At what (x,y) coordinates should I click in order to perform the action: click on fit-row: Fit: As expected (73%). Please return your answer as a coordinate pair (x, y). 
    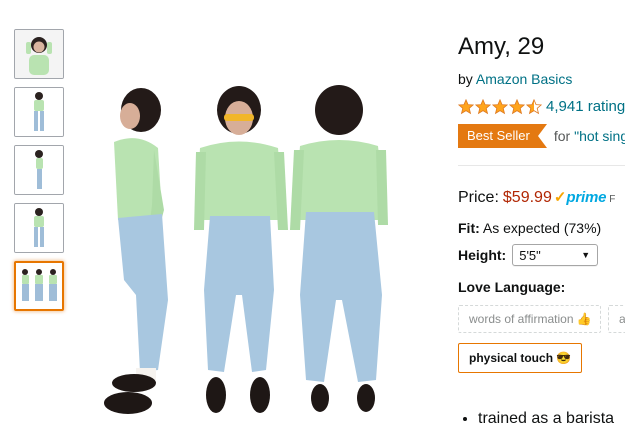
    Looking at the image, I should click on (529, 228).